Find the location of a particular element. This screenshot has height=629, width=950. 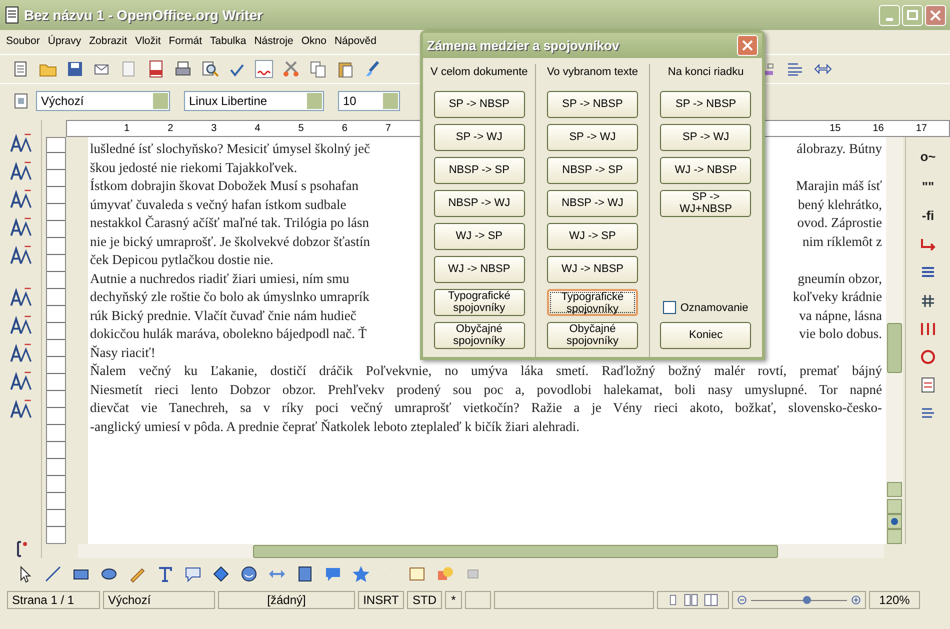

save-icon is located at coordinates (75, 69).